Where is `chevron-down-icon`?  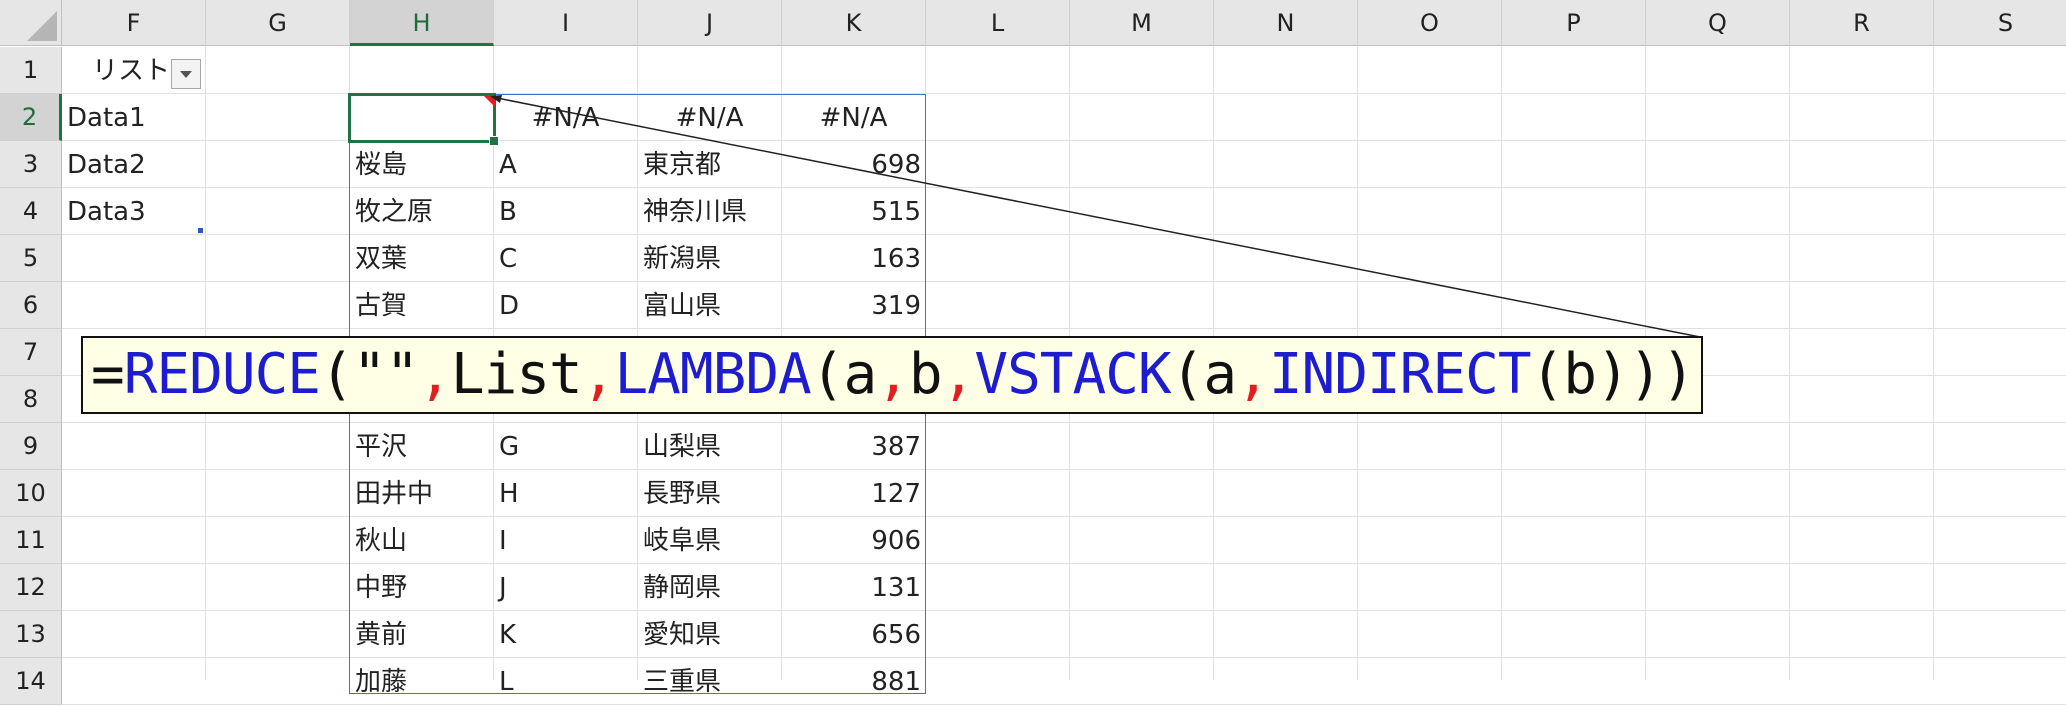
chevron-down-icon is located at coordinates (186, 74).